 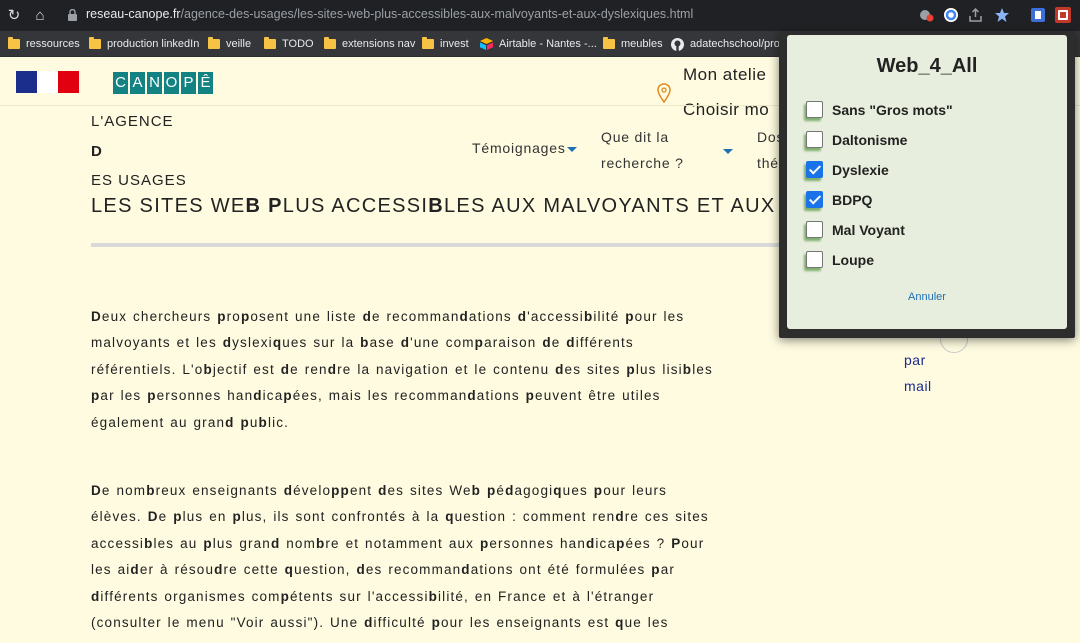 What do you see at coordinates (454, 44) in the screenshot?
I see `bookmark-label: invest` at bounding box center [454, 44].